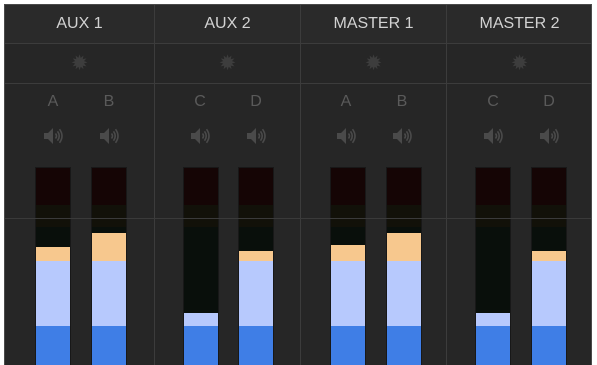 The width and height of the screenshot is (597, 365). What do you see at coordinates (227, 24) in the screenshot?
I see `bus-title: AUX 2` at bounding box center [227, 24].